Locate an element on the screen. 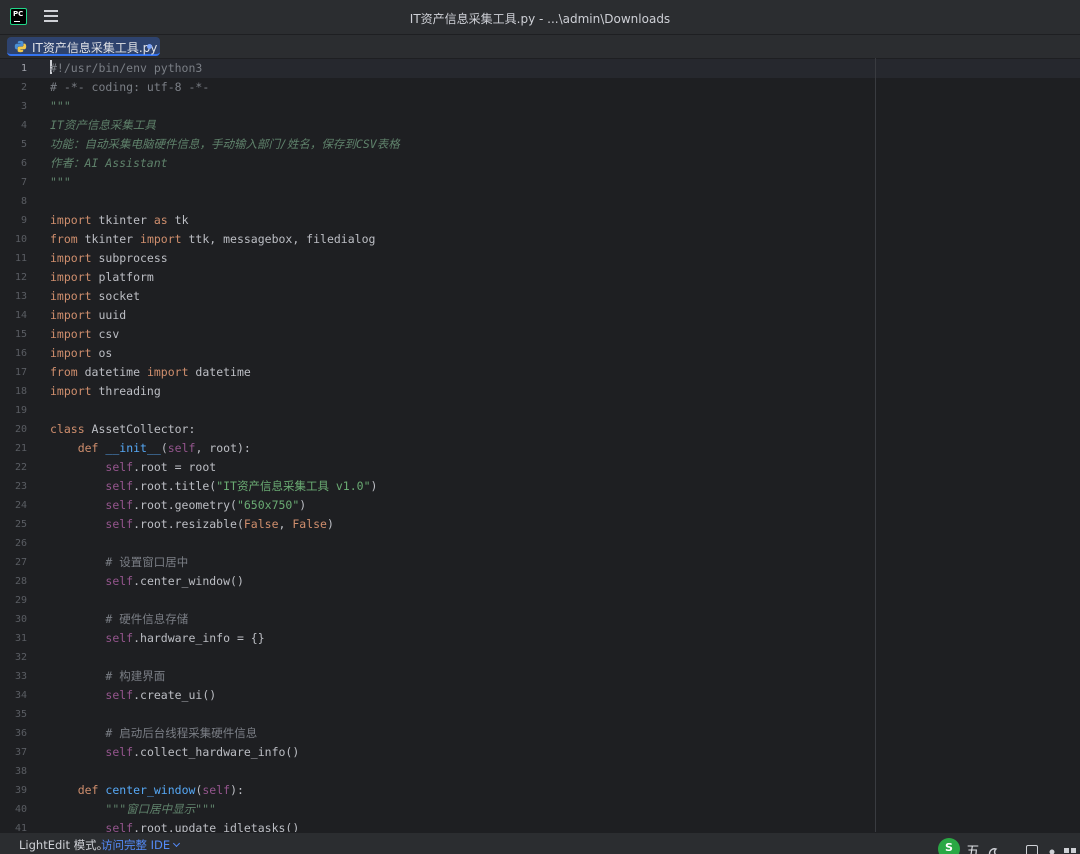 This screenshot has height=854, width=1080. code-line: self.root = root is located at coordinates (133, 467).